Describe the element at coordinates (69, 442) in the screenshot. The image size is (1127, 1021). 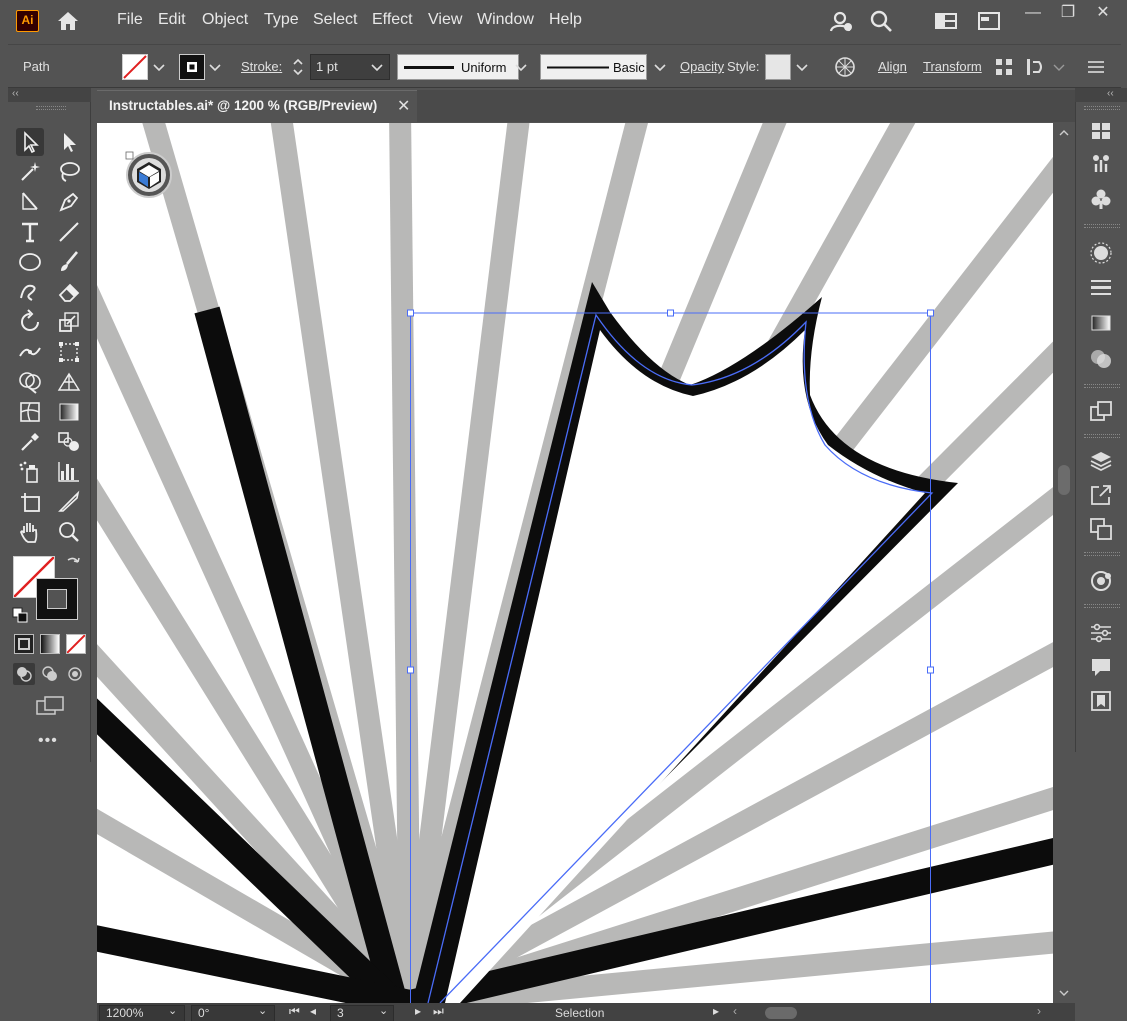
I see `blend-tool-icon` at that location.